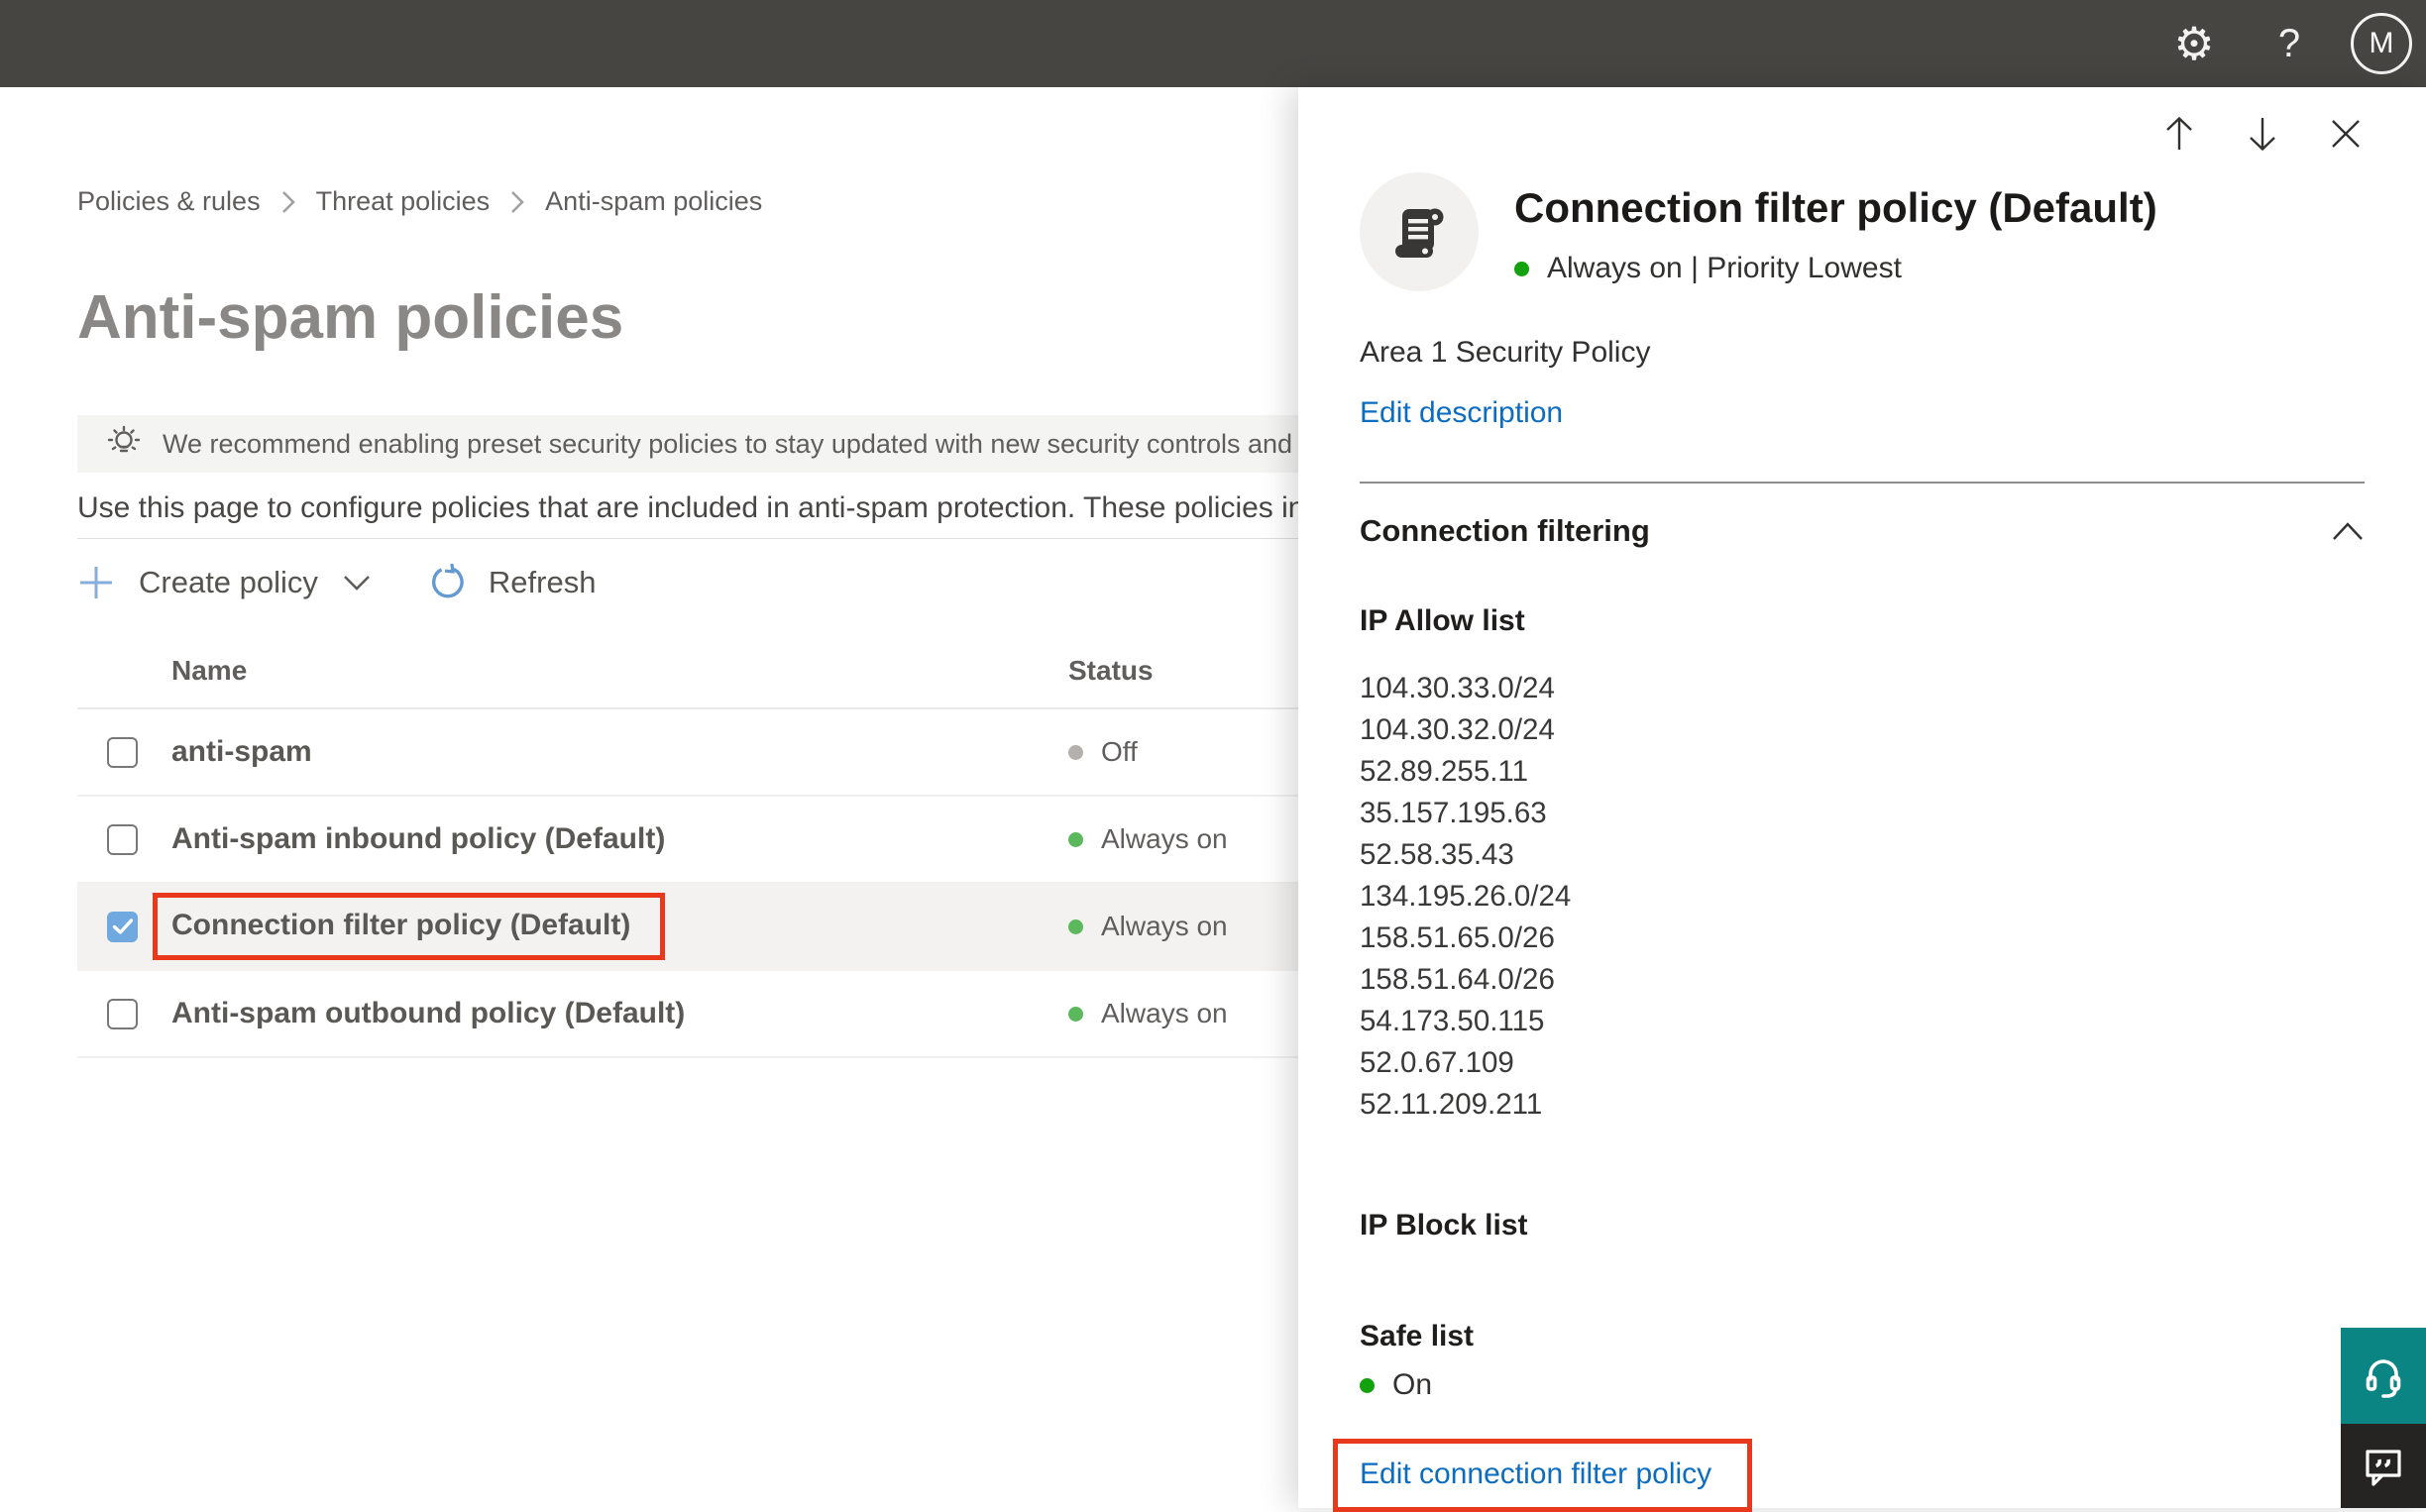 The image size is (2426, 1512). What do you see at coordinates (1453, 1021) in the screenshot?
I see `ip-entry: 54.173.50.115` at bounding box center [1453, 1021].